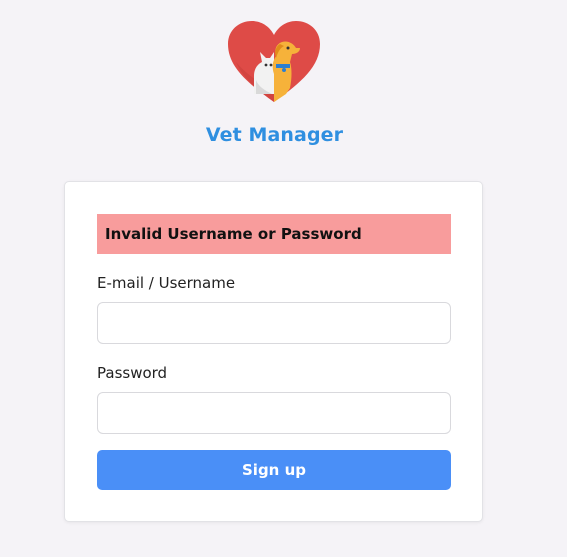  Describe the element at coordinates (274, 413) in the screenshot. I see `password-input` at that location.